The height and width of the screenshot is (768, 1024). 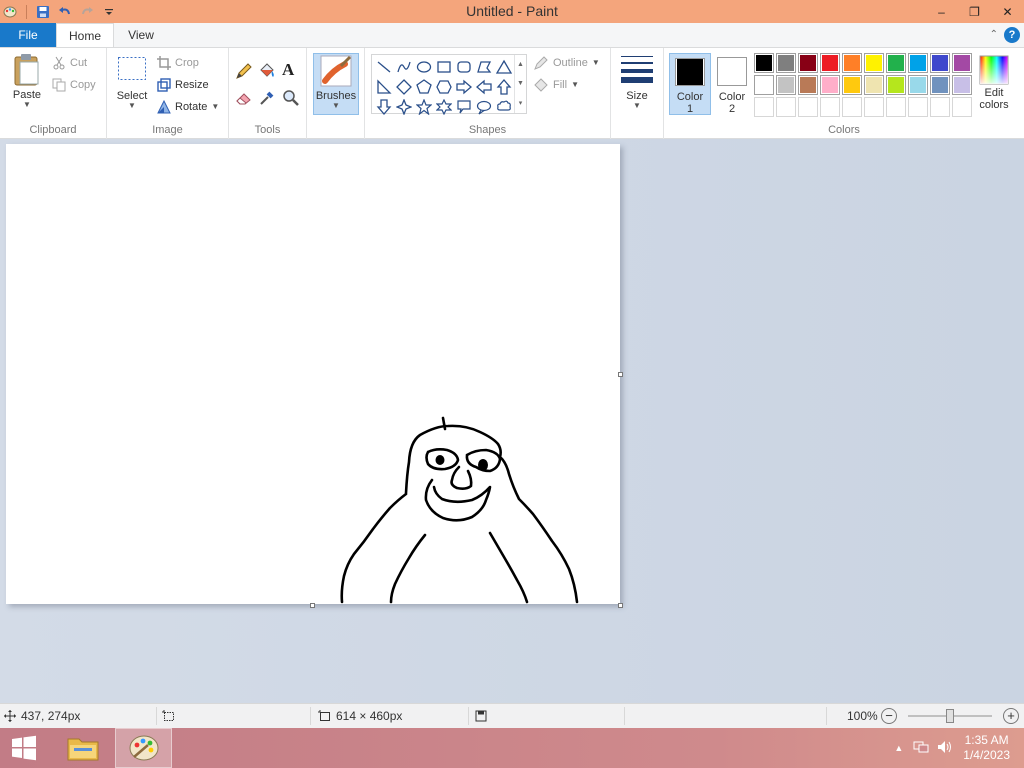 What do you see at coordinates (83, 748) in the screenshot?
I see `taskbar-file-explorer` at bounding box center [83, 748].